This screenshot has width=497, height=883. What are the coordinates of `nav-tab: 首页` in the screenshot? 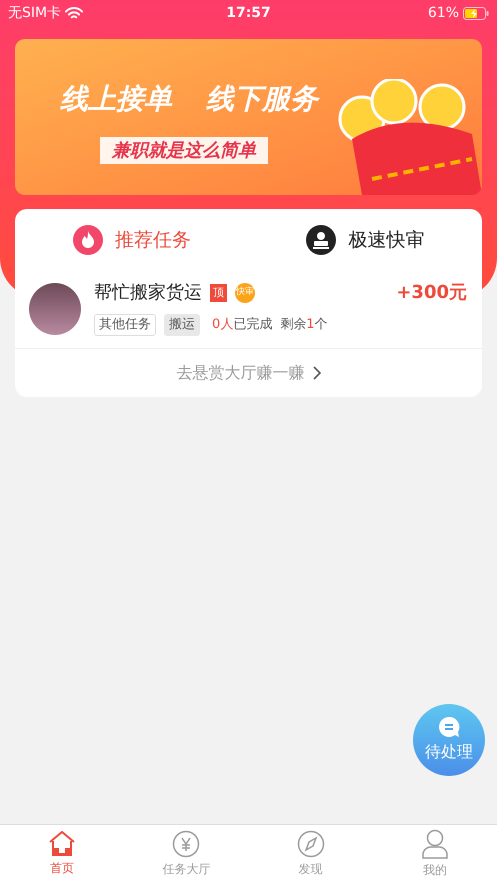 It's located at (62, 854).